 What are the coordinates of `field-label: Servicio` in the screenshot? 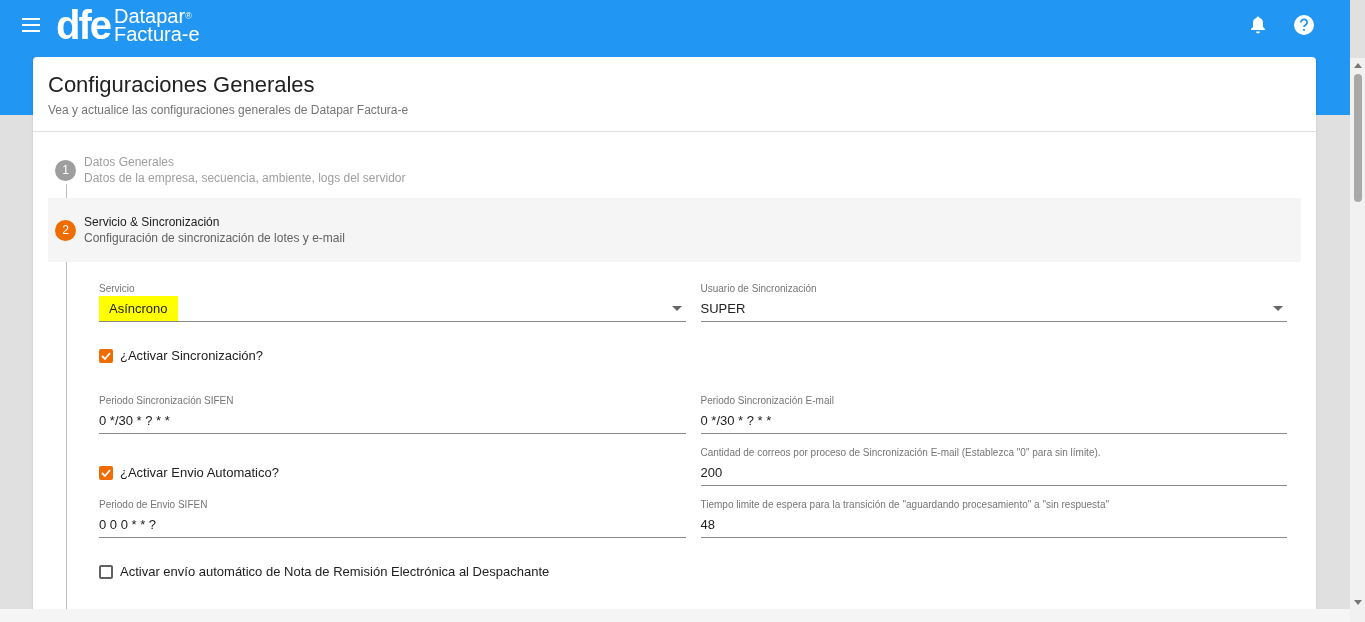 It's located at (117, 289).